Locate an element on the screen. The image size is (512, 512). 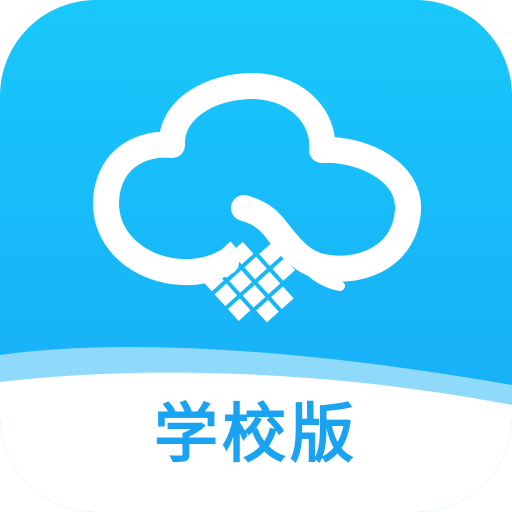
edition-label: 学校版 is located at coordinates (256, 435).